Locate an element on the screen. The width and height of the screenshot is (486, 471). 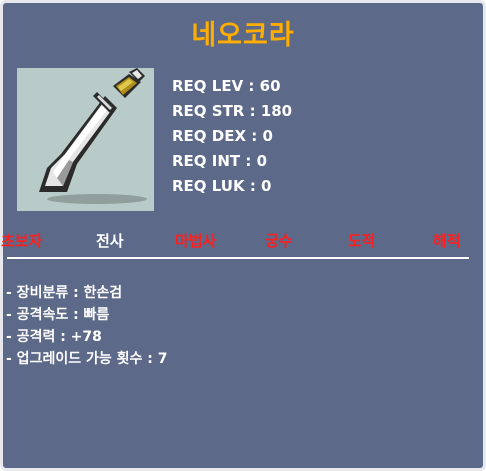
stat-attack-speed: - 공격속도 : 빠름 is located at coordinates (58, 315).